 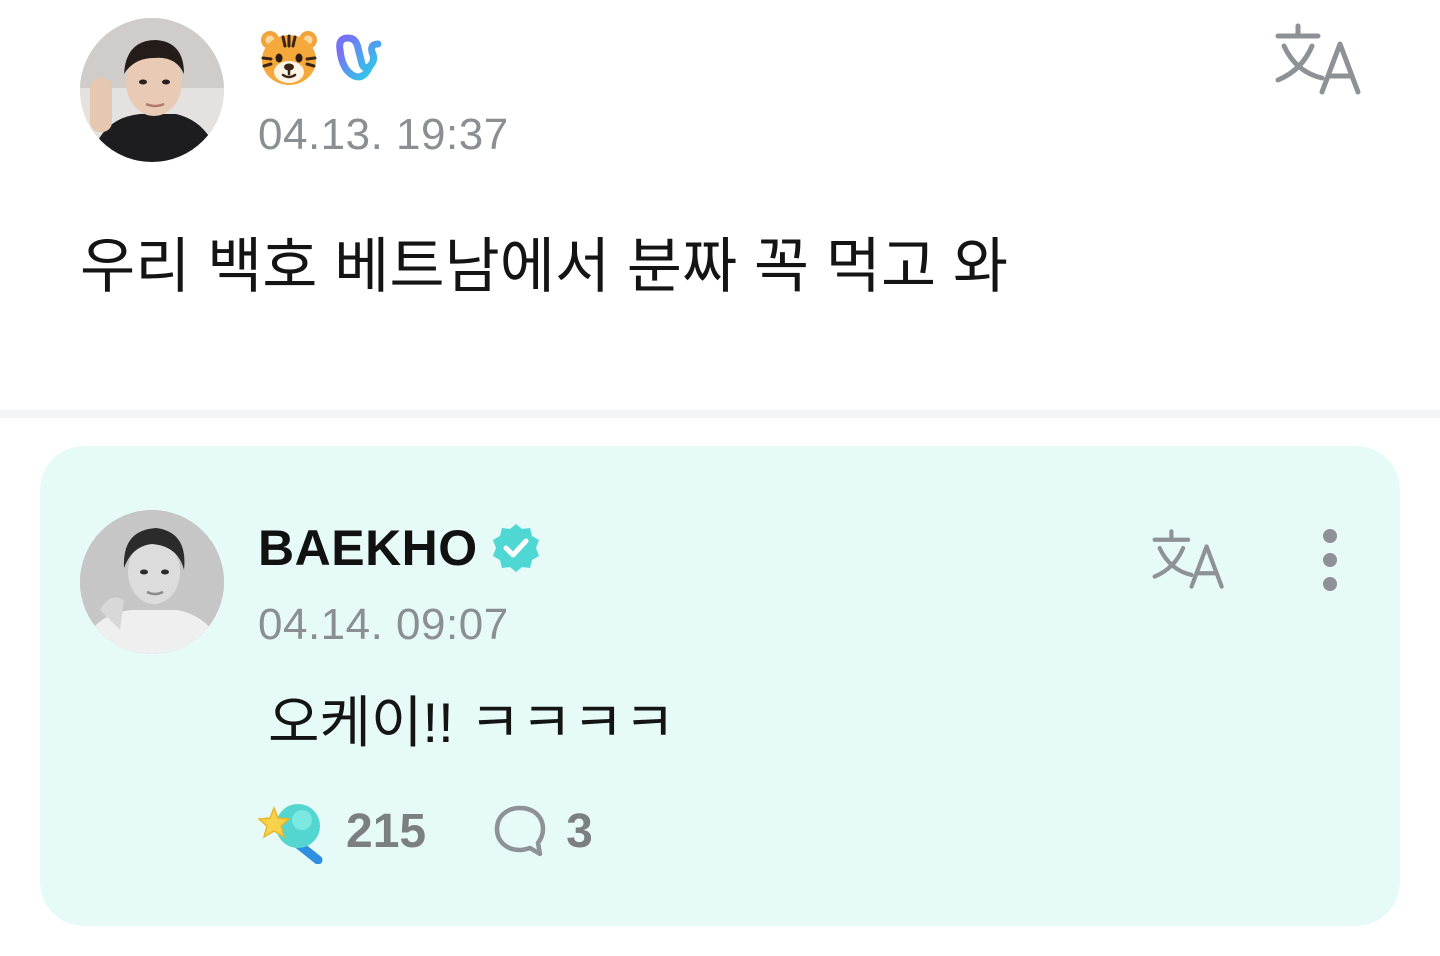 What do you see at coordinates (342, 831) in the screenshot?
I see `like-button: 215` at bounding box center [342, 831].